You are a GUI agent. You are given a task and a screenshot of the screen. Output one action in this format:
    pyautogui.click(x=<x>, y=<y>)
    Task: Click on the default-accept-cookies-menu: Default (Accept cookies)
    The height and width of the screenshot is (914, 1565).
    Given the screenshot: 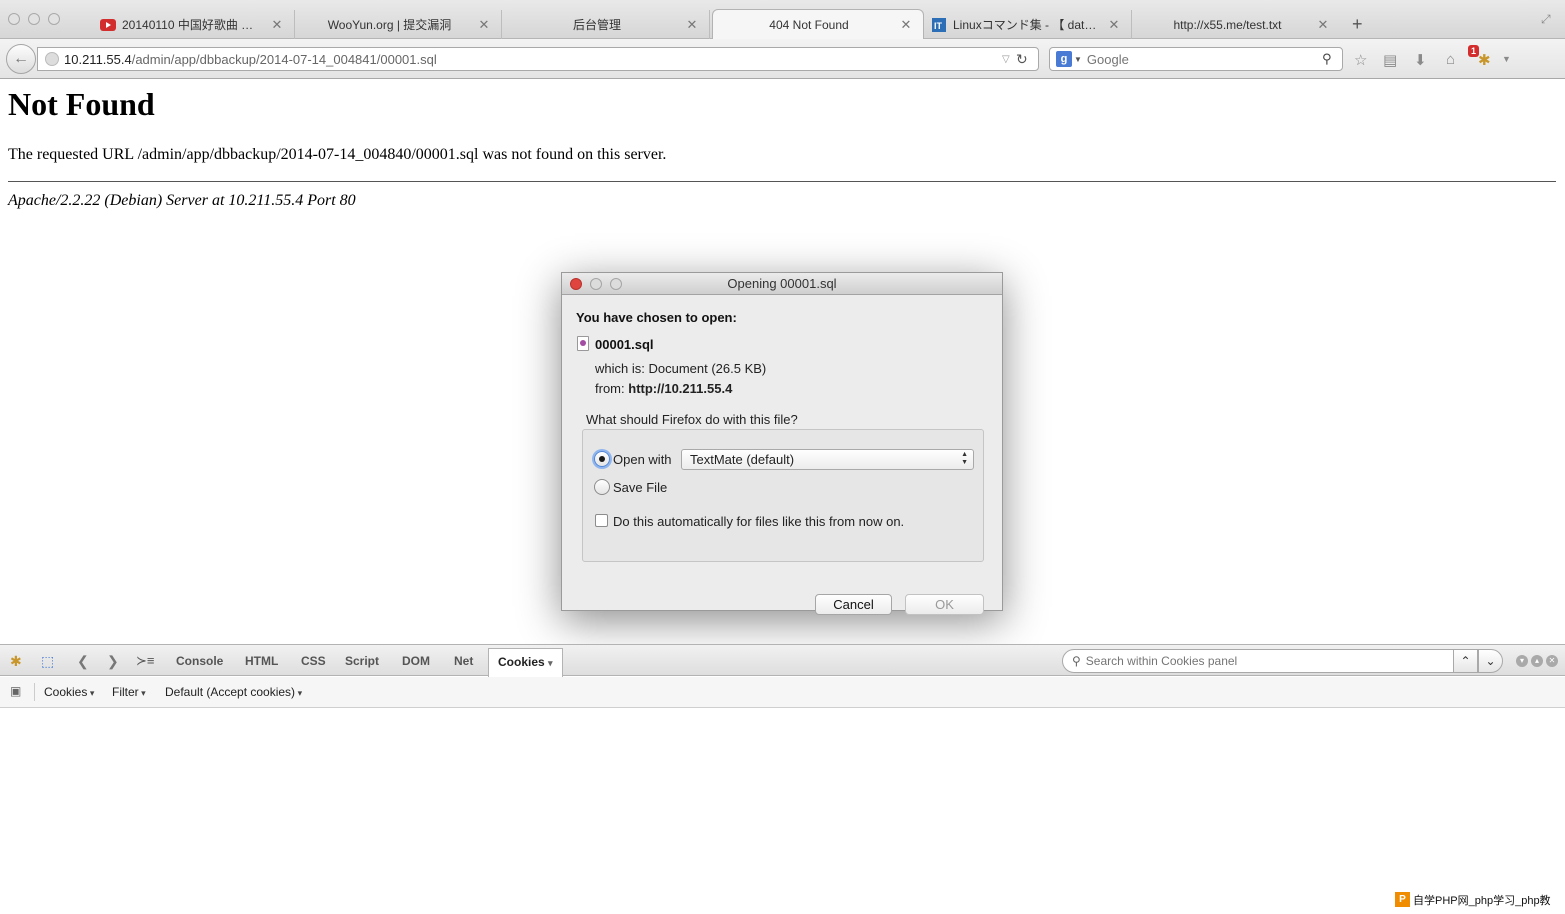 What is the action you would take?
    pyautogui.click(x=233, y=692)
    